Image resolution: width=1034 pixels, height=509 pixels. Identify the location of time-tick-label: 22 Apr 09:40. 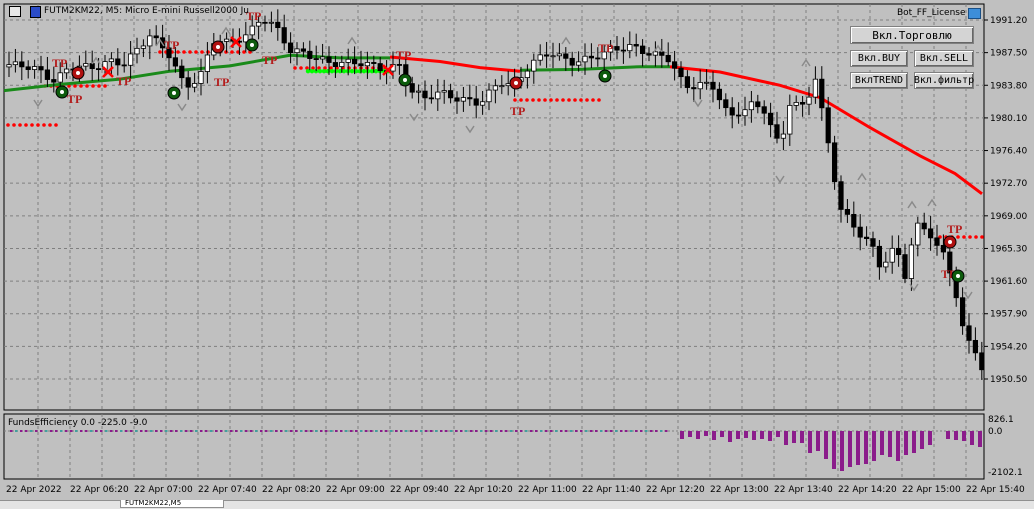
(419, 490).